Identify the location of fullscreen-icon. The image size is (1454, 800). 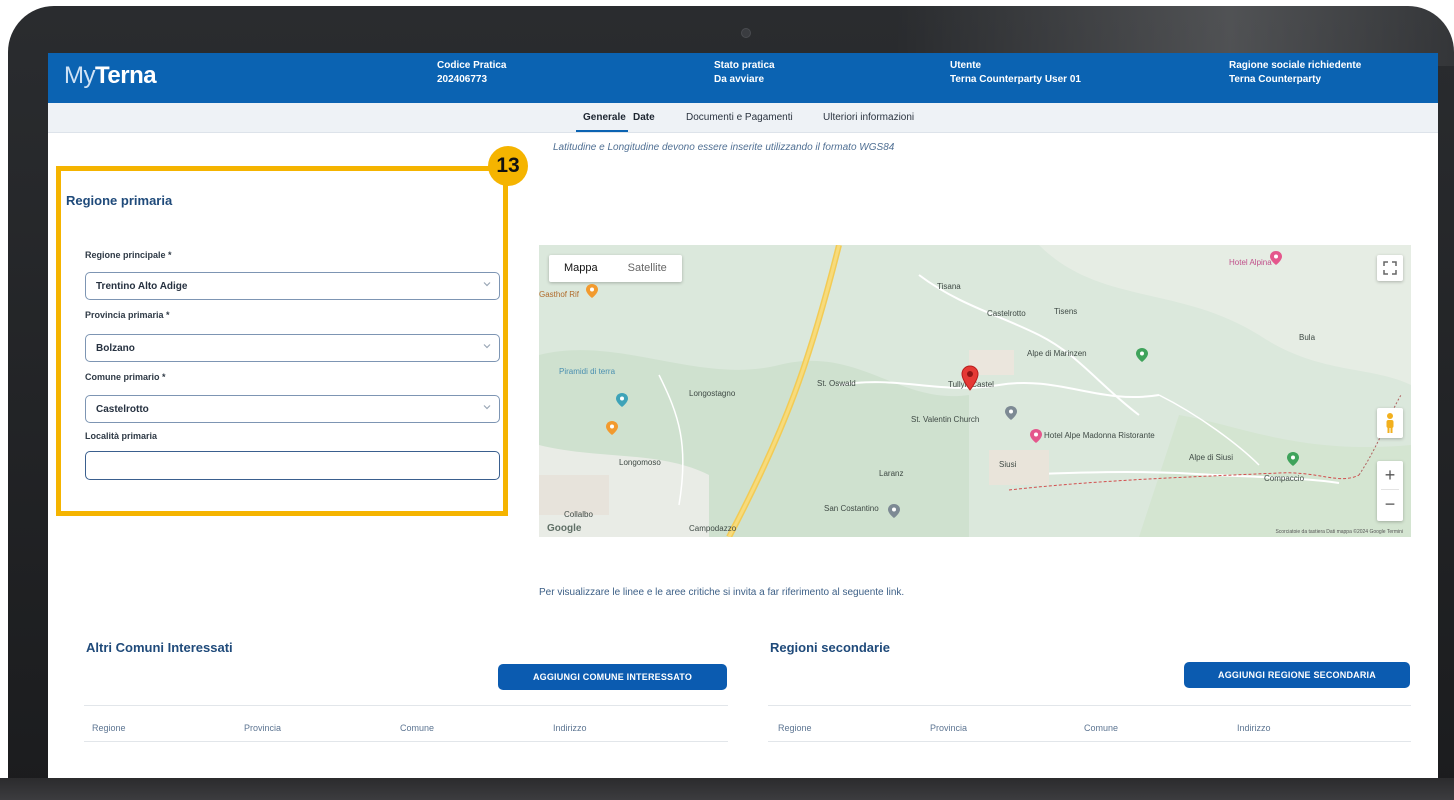
(1390, 268).